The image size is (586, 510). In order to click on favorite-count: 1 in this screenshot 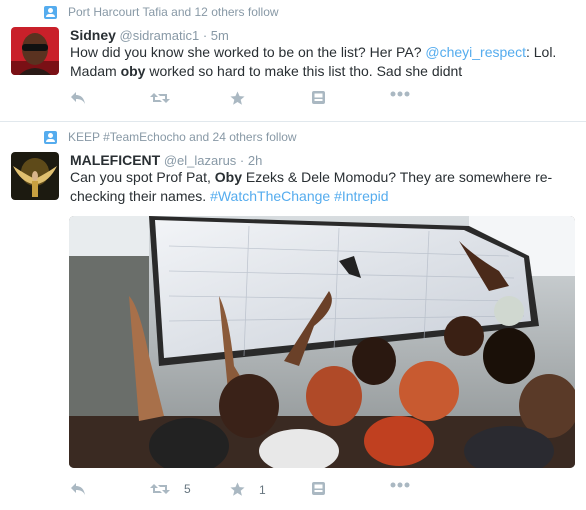, I will do `click(262, 489)`.